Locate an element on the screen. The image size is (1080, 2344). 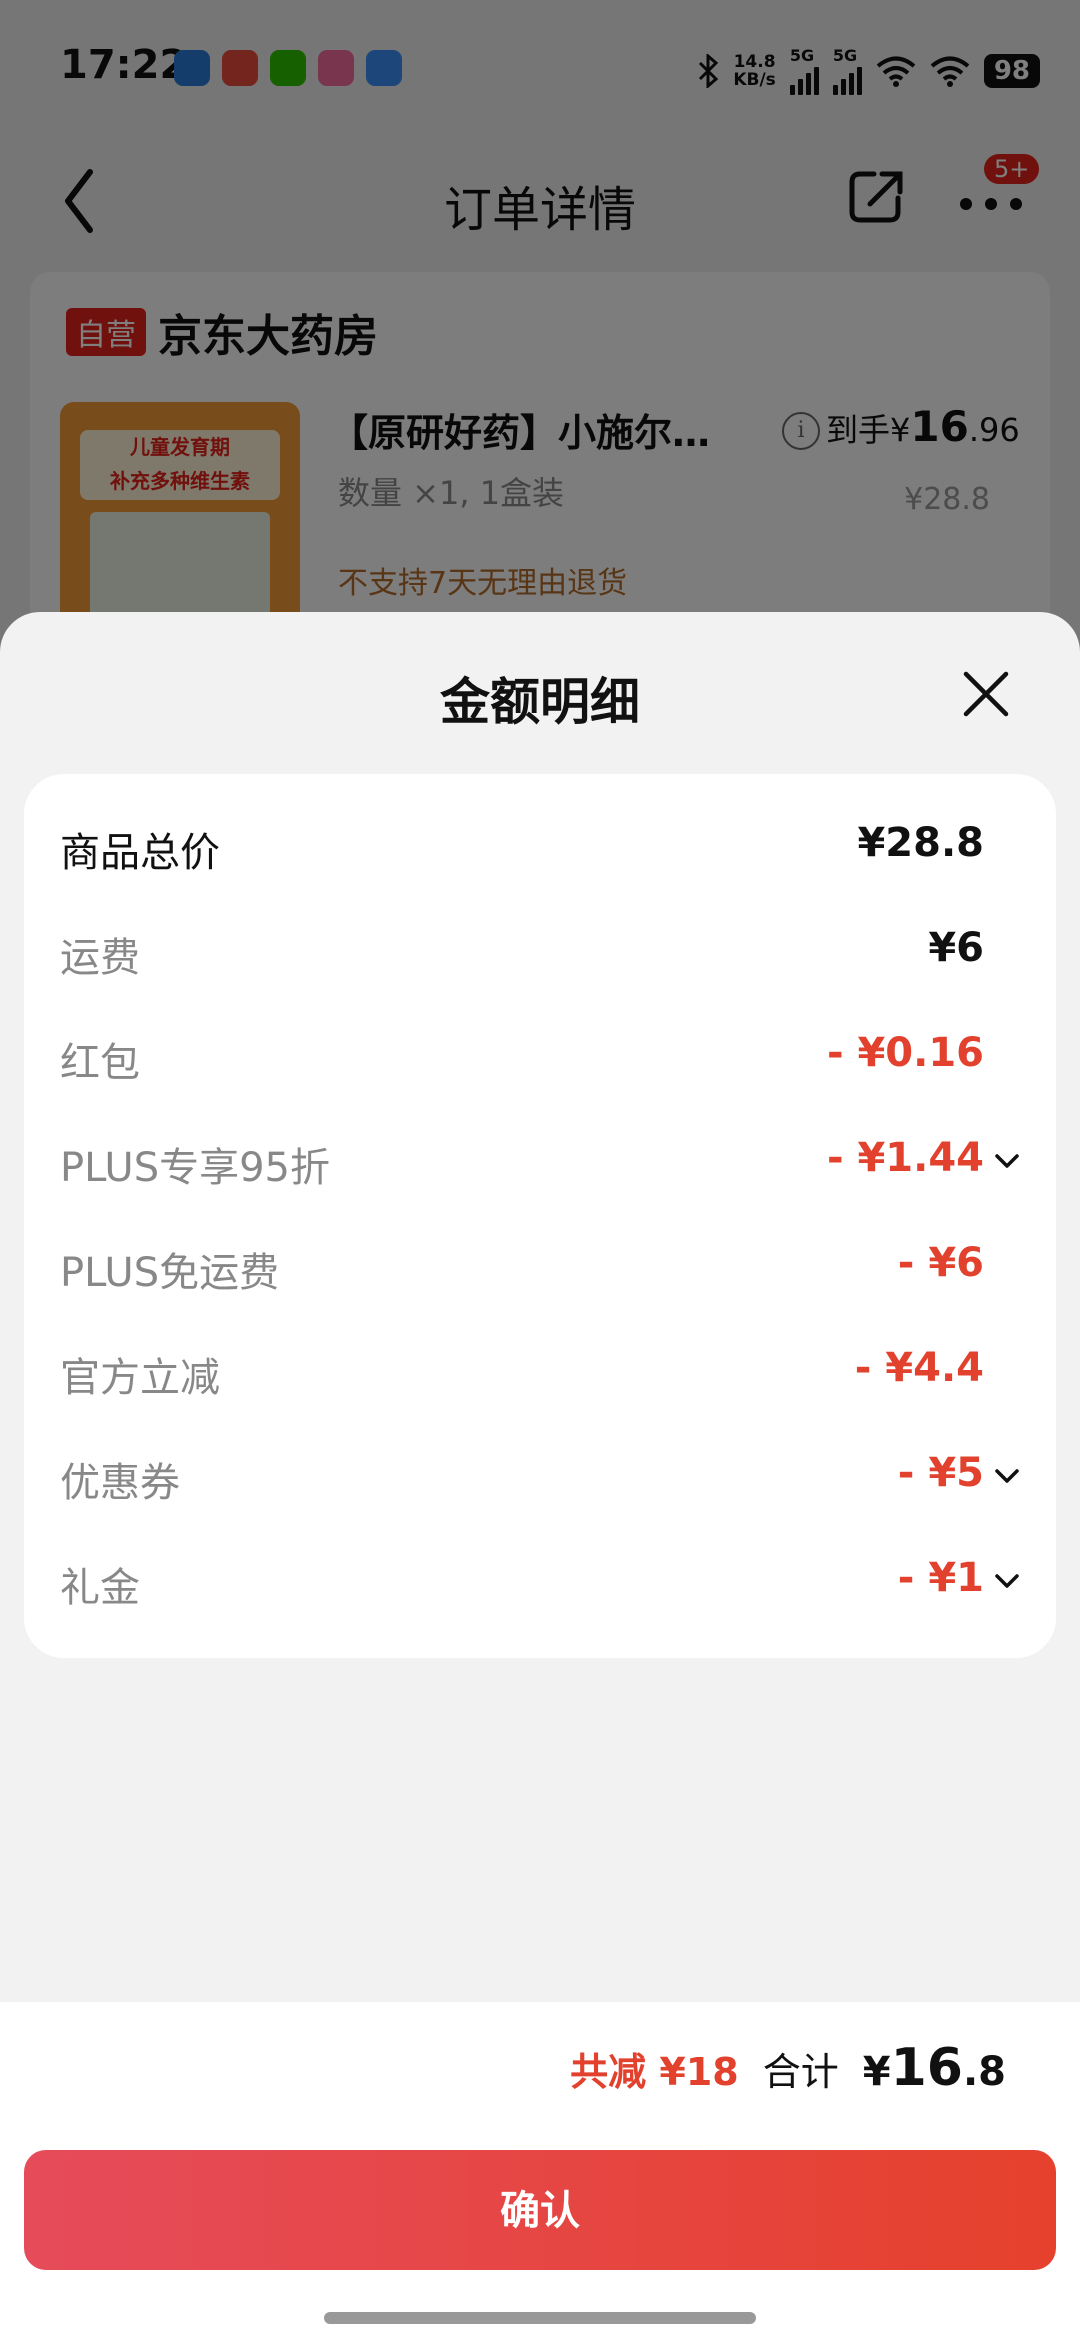
row-gift-money: 礼金 - ¥1 is located at coordinates (540, 1579).